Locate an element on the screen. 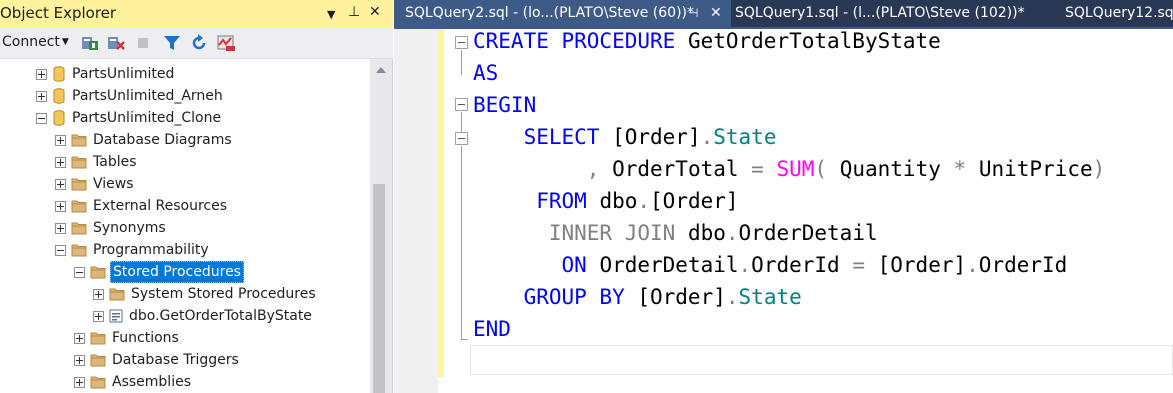  tree-node-label: Database Triggers is located at coordinates (175, 360).